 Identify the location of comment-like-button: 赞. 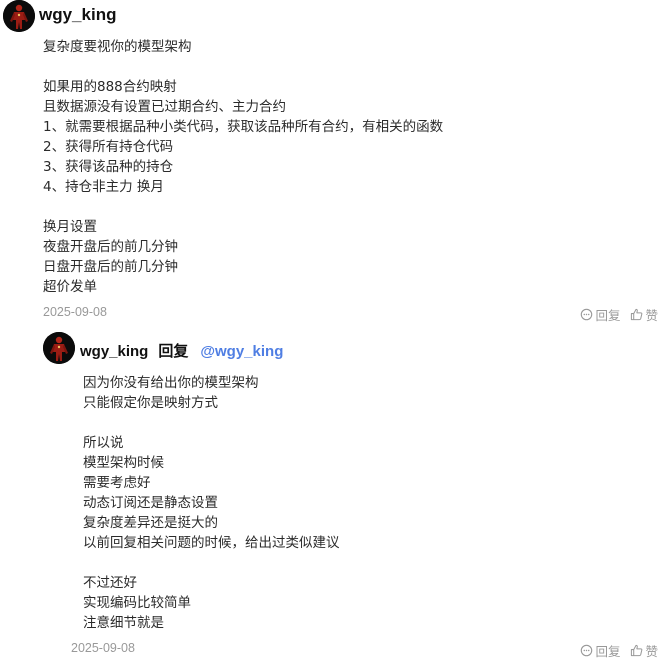
(644, 314).